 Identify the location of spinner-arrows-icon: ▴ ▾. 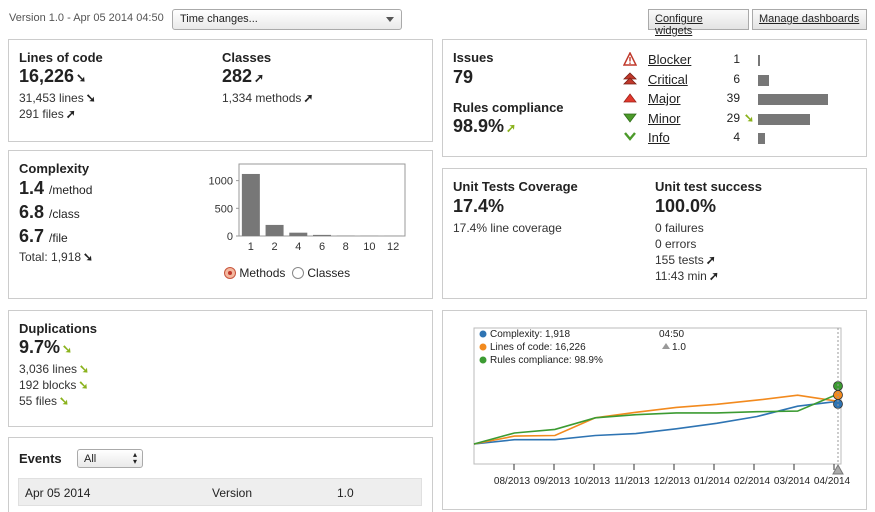
(134, 458).